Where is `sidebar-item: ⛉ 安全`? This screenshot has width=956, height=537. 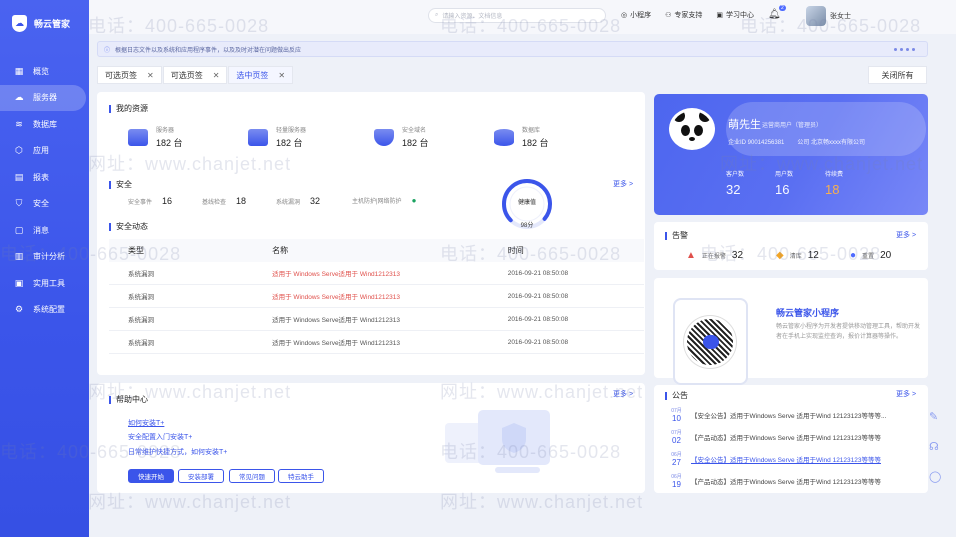
sidebar-item: ⛉ 安全 is located at coordinates (44, 204).